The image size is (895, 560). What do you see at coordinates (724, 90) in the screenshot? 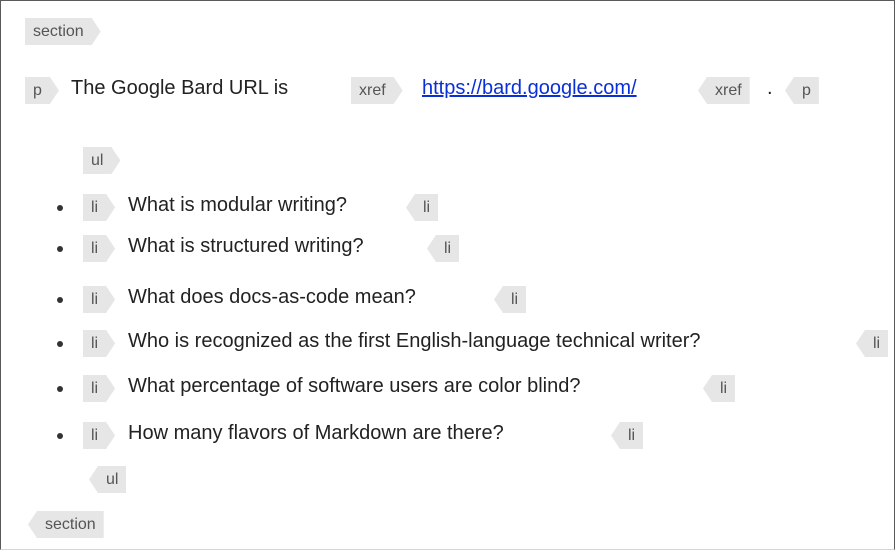
I see `xref-close-tag: xref` at bounding box center [724, 90].